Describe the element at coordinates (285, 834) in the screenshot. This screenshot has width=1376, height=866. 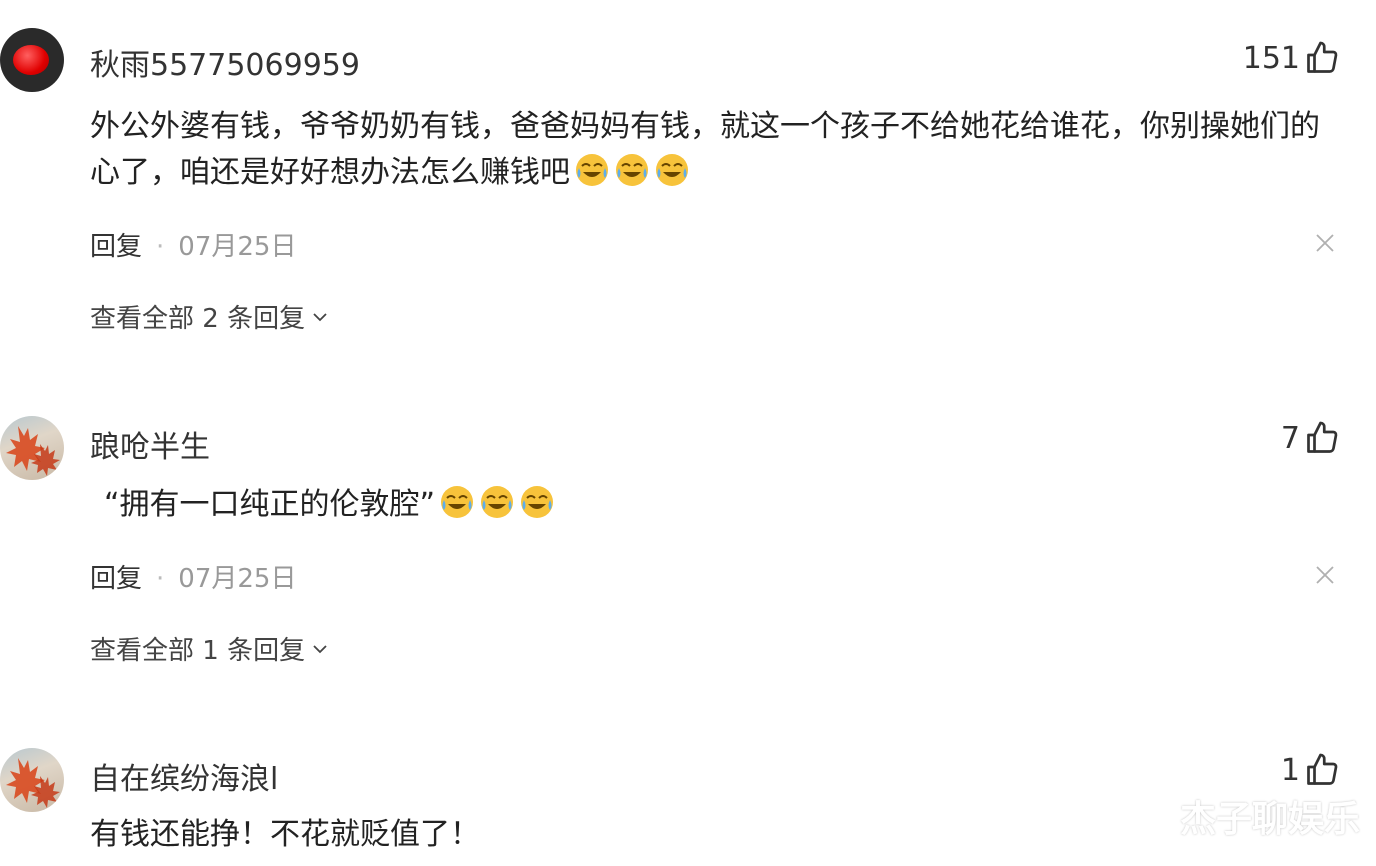
I see `comment-text-content: 有钱还能挣！不花就贬值了！` at that location.